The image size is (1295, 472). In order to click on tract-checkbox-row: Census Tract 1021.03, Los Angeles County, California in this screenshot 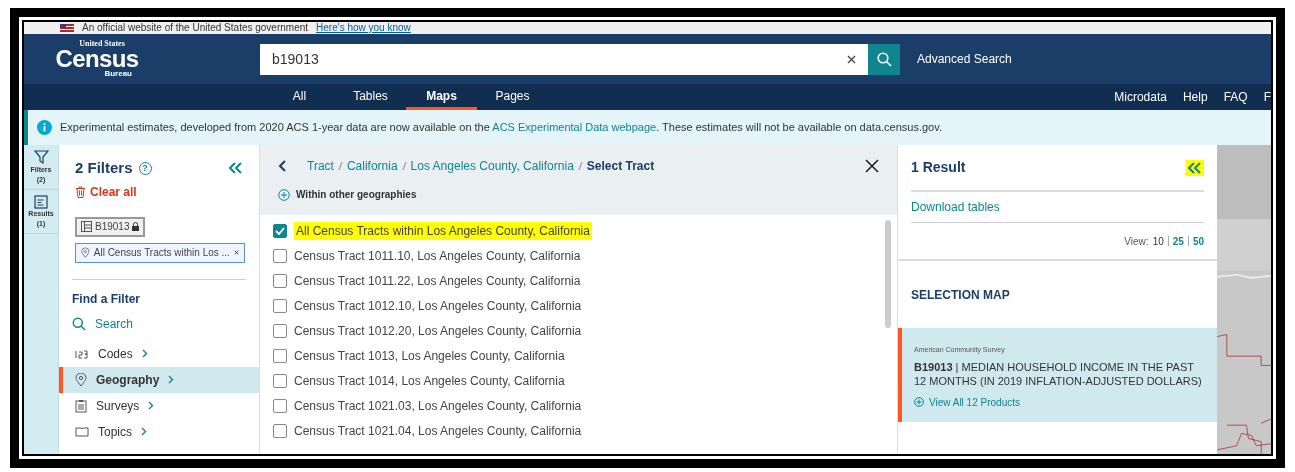, I will do `click(579, 405)`.